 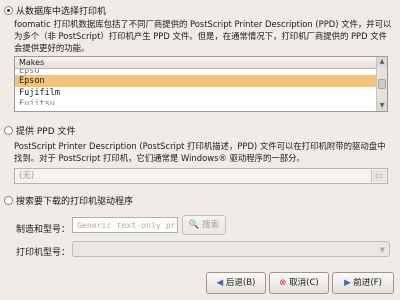 I want to click on folder-icon: ▭, so click(x=378, y=176).